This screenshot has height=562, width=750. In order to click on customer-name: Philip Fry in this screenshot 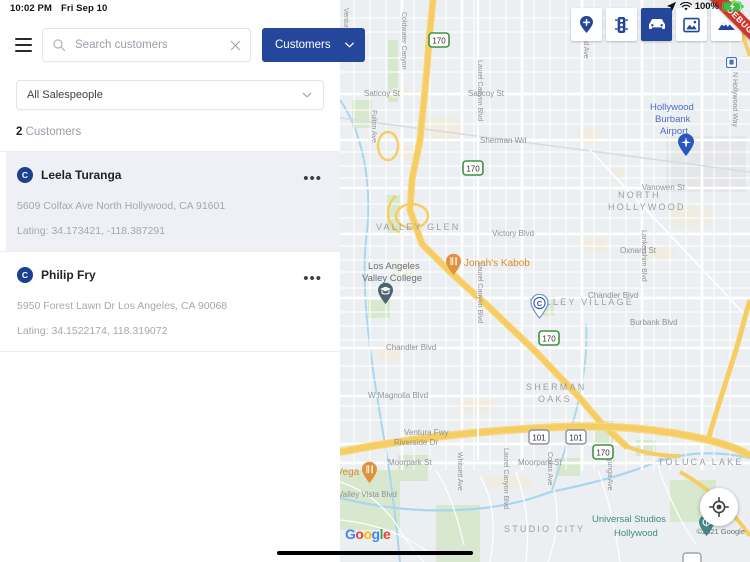, I will do `click(68, 275)`.